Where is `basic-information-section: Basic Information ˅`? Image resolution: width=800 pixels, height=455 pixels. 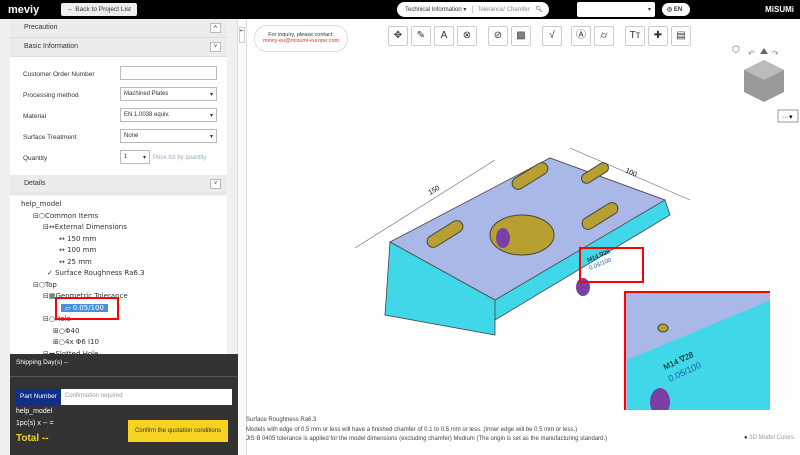
basic-information-section: Basic Information ˅ is located at coordinates (118, 47).